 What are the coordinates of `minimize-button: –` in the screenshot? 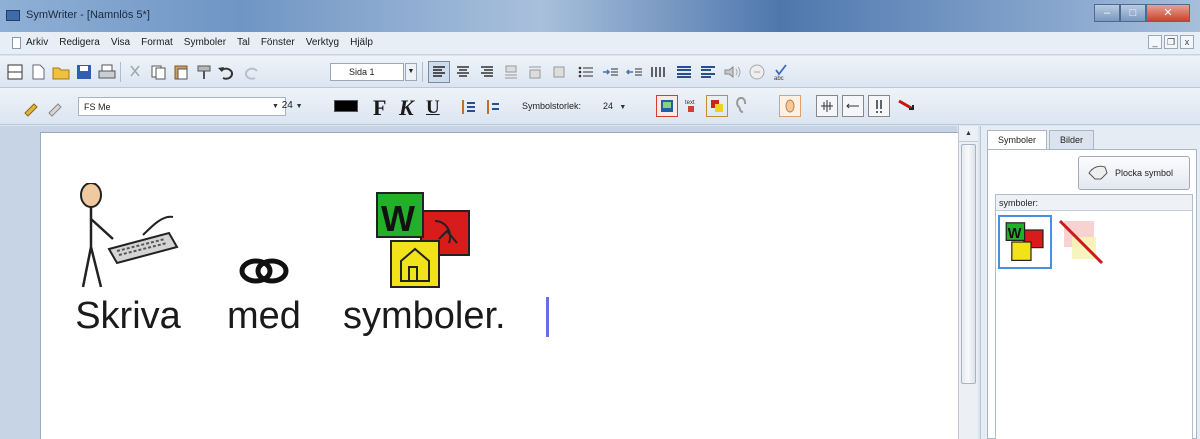 It's located at (1107, 13).